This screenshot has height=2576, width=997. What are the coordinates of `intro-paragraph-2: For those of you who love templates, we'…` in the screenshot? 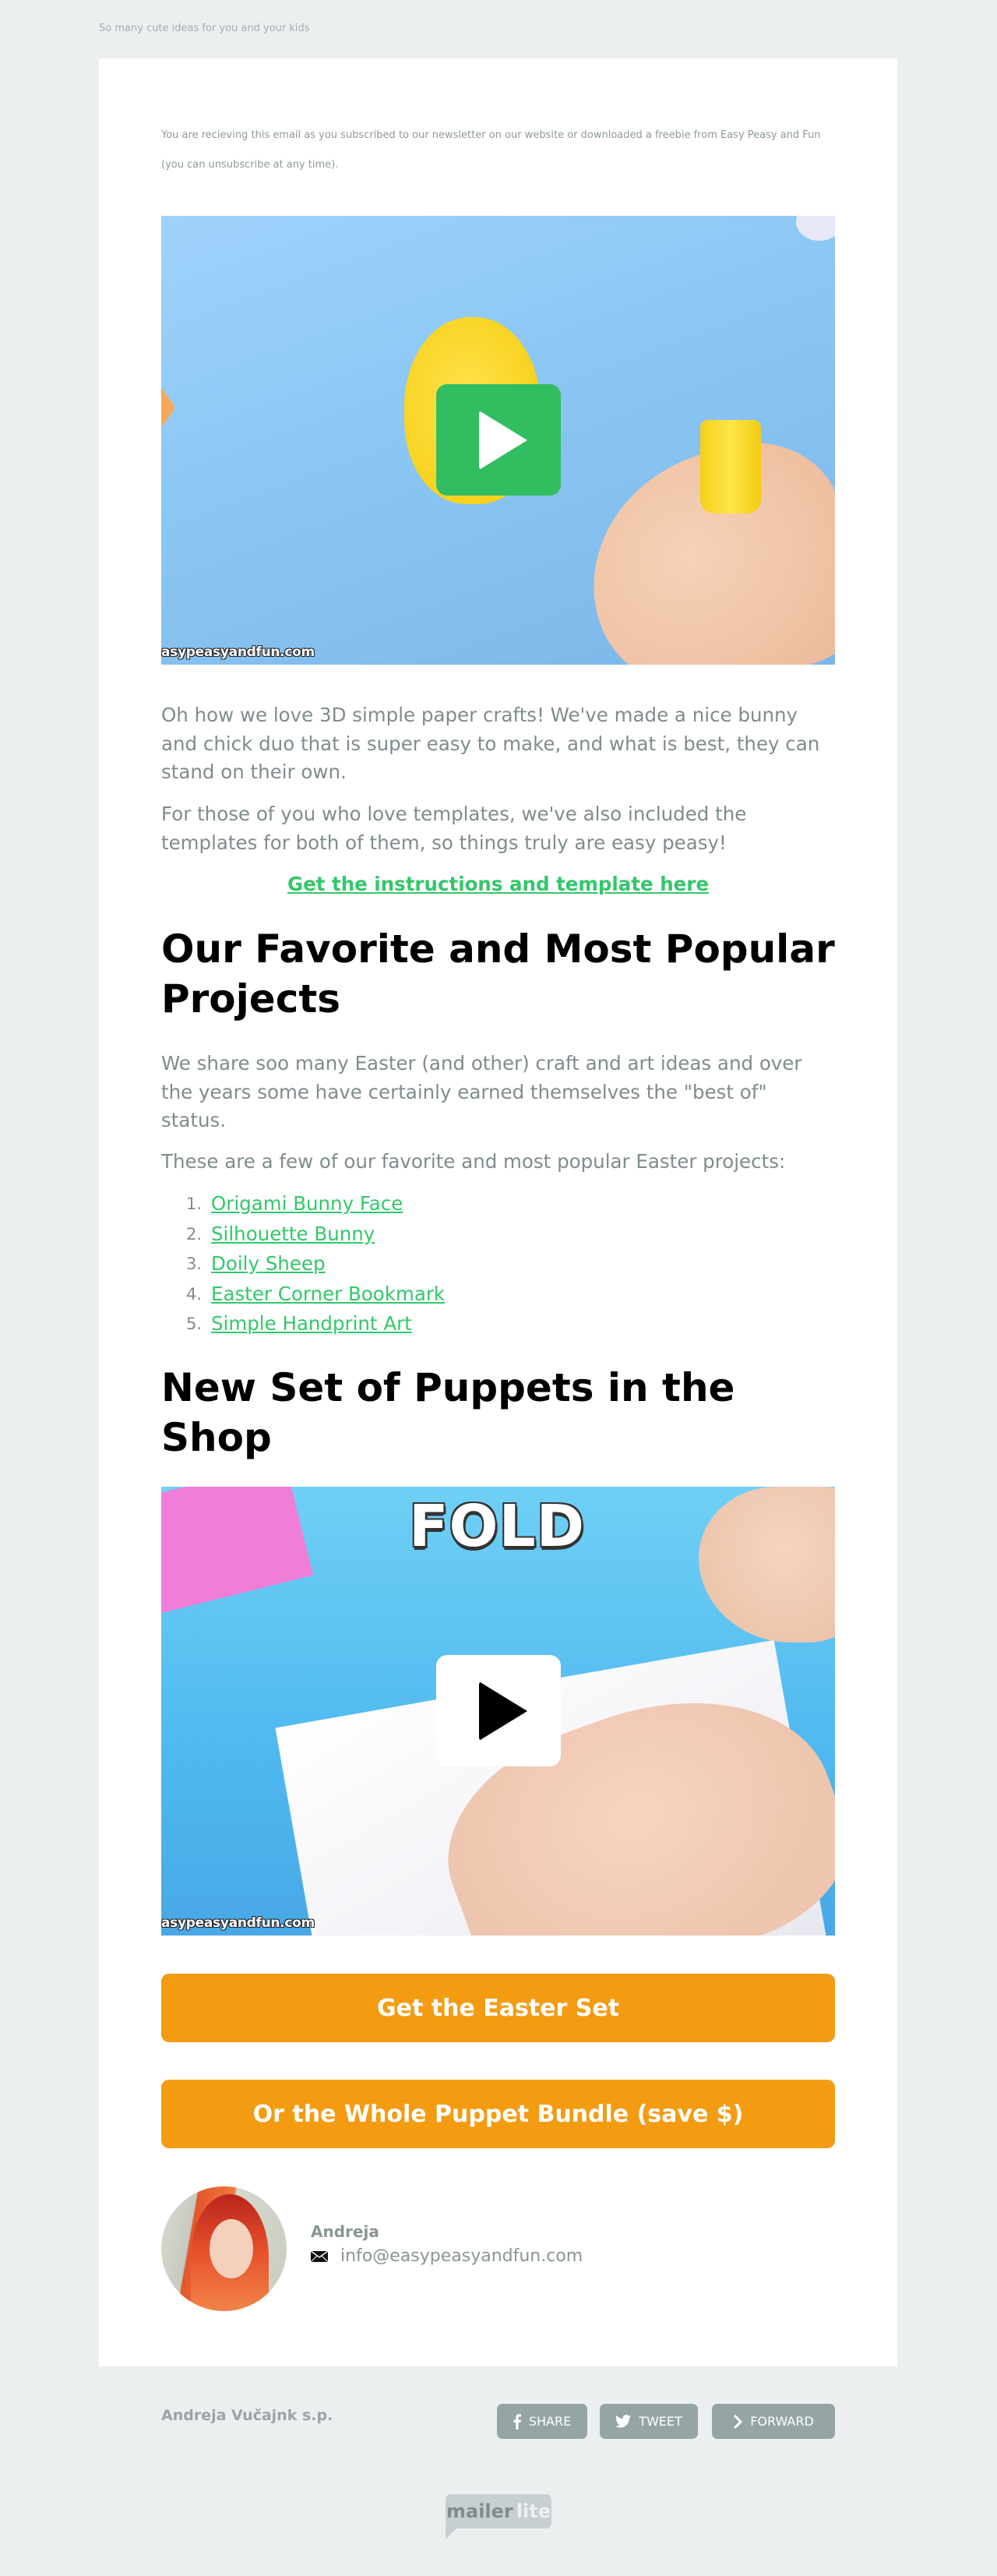 It's located at (454, 828).